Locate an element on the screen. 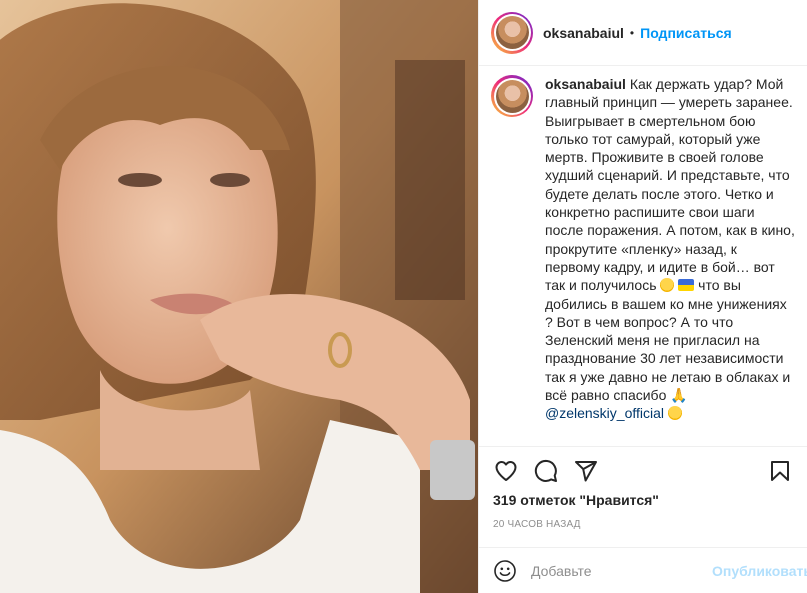 The image size is (807, 593). post-timestamp: 20 часов назад is located at coordinates (537, 524).